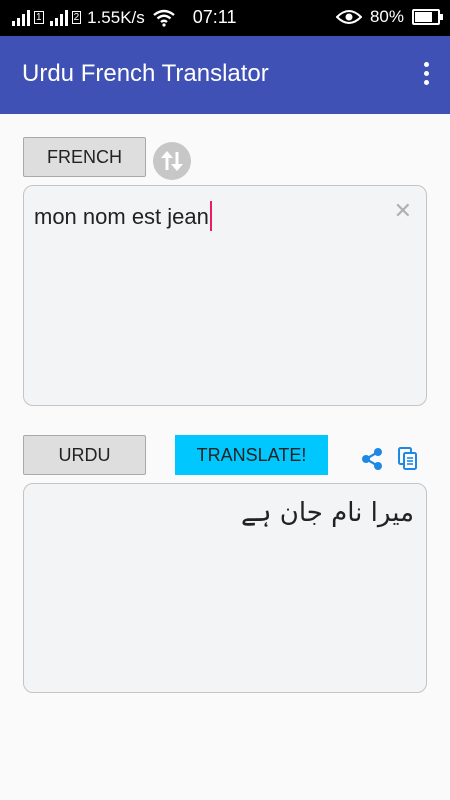 Image resolution: width=450 pixels, height=800 pixels. Describe the element at coordinates (21, 17) in the screenshot. I see `signal-icon` at that location.